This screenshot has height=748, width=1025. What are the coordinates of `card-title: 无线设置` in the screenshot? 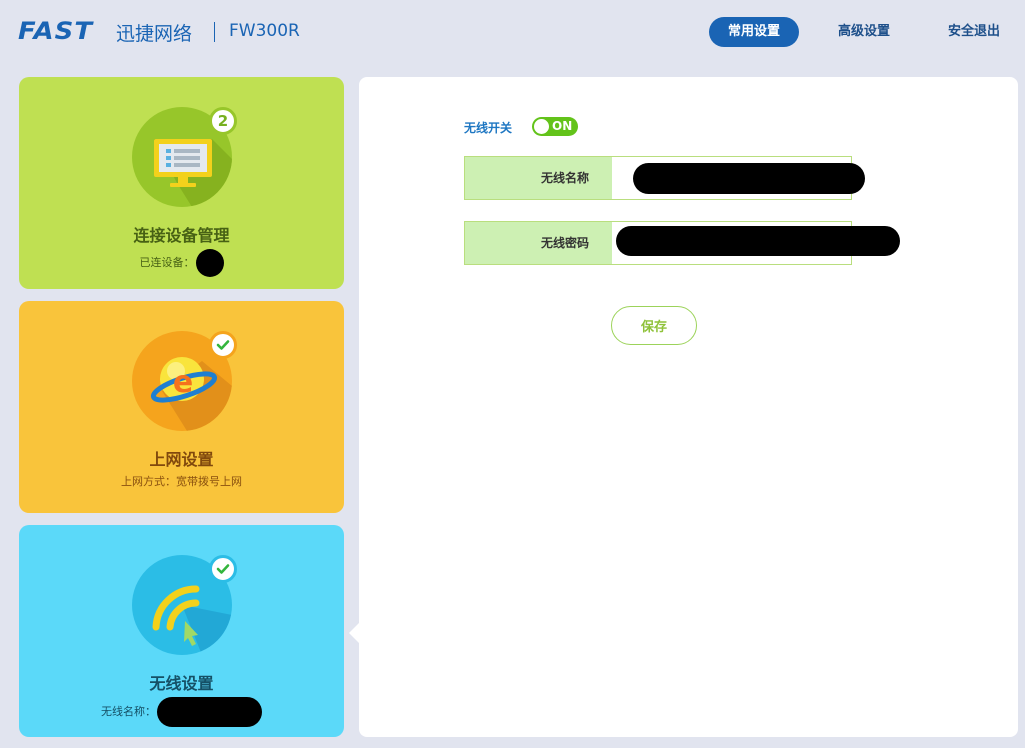 It's located at (181, 683).